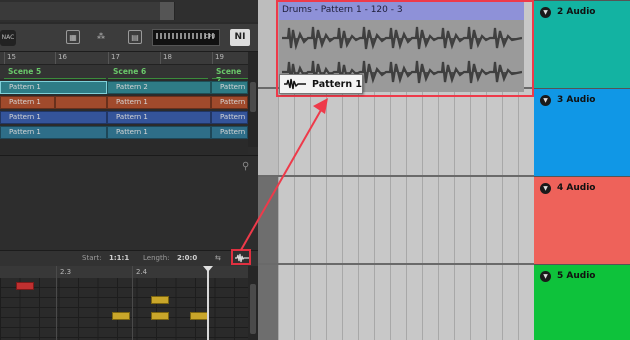 Image resolution: width=630 pixels, height=340 pixels. What do you see at coordinates (576, 188) in the screenshot?
I see `track-name: 4 Audio` at bounding box center [576, 188].